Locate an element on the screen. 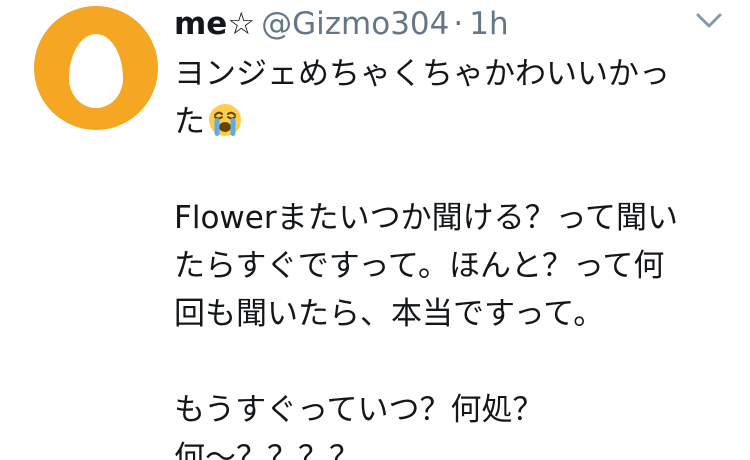 This screenshot has width=750, height=460. tweet-text-line: 回も聞いたら、本当ですって。 is located at coordinates (389, 314).